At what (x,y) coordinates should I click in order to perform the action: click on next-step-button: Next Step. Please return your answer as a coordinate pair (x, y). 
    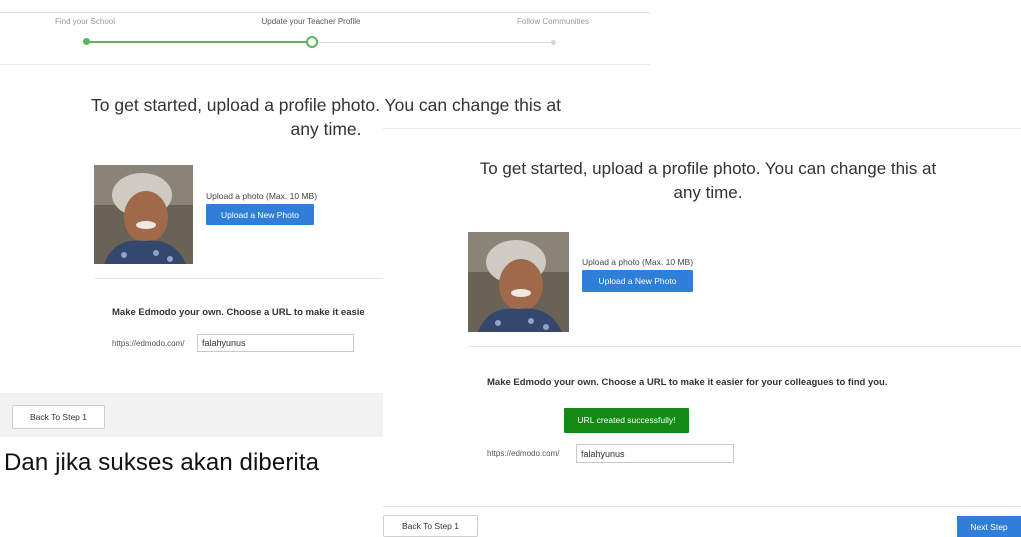
    Looking at the image, I should click on (989, 526).